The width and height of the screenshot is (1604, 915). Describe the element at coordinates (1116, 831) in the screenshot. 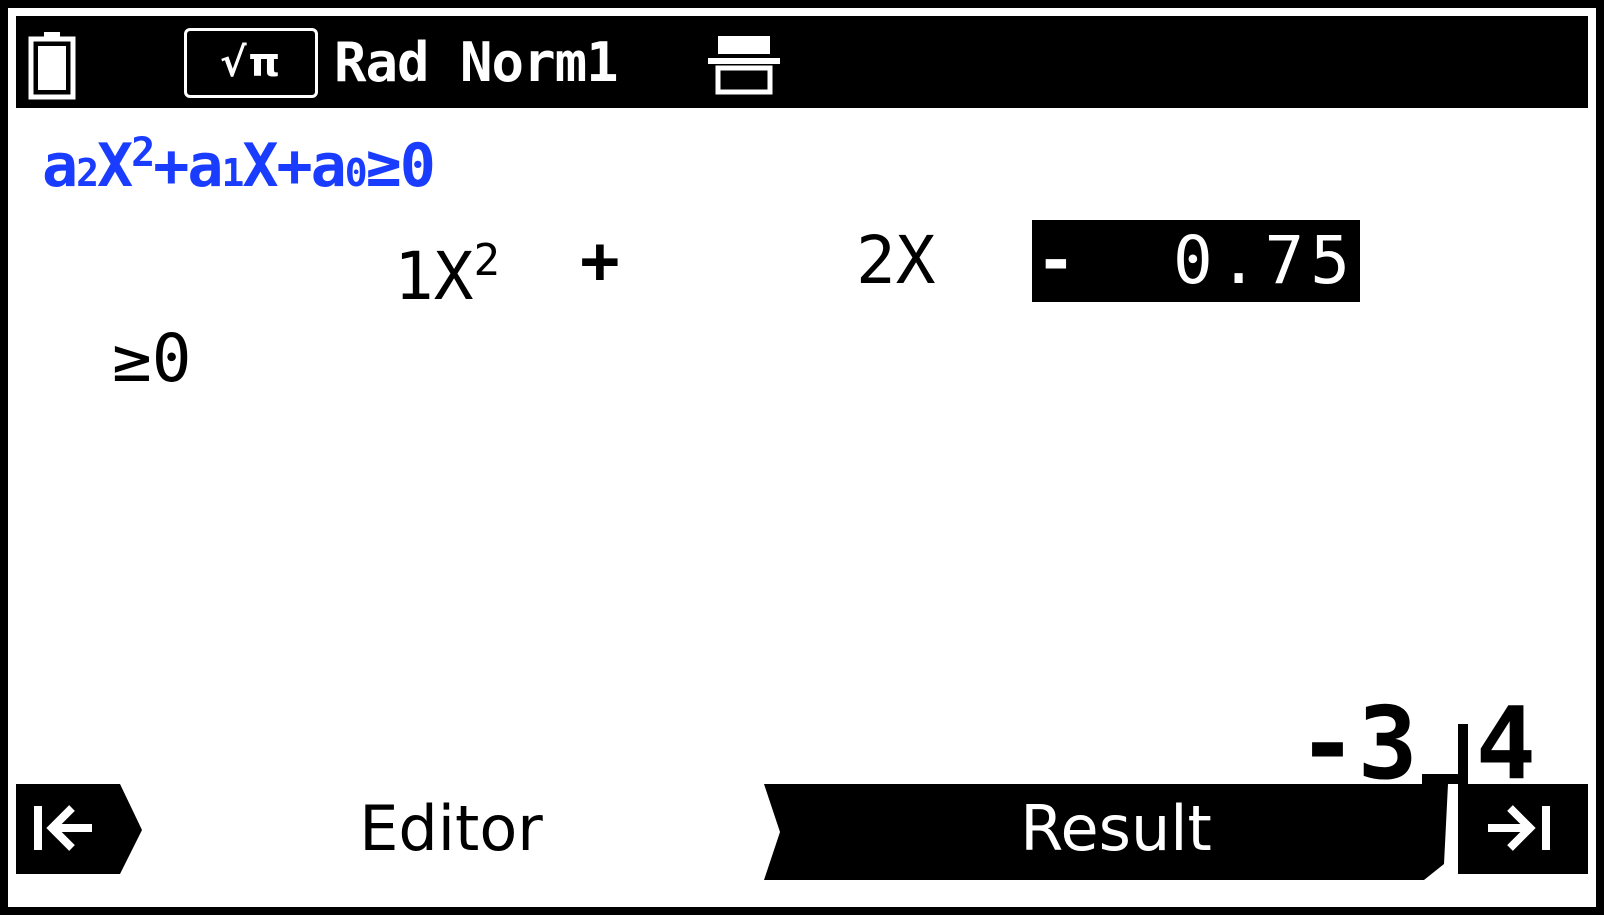

I see `tab-result: Result` at that location.